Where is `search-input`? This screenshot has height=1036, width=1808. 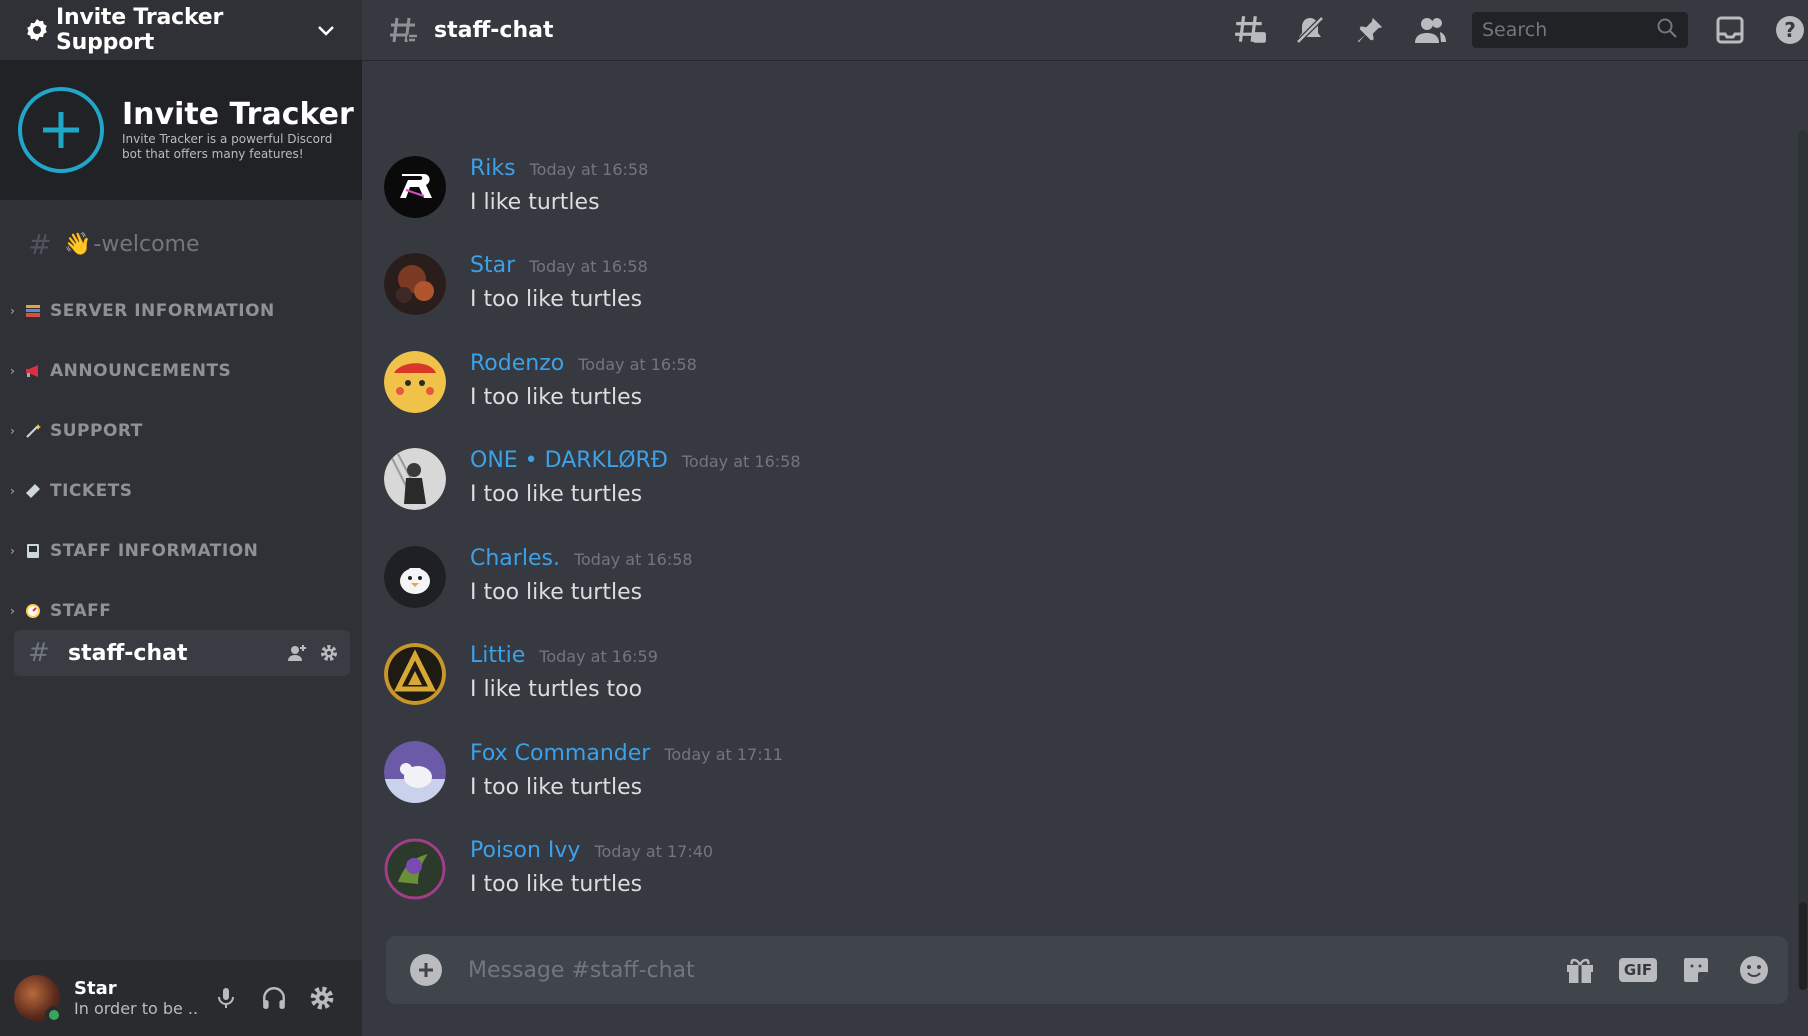 search-input is located at coordinates (1569, 30).